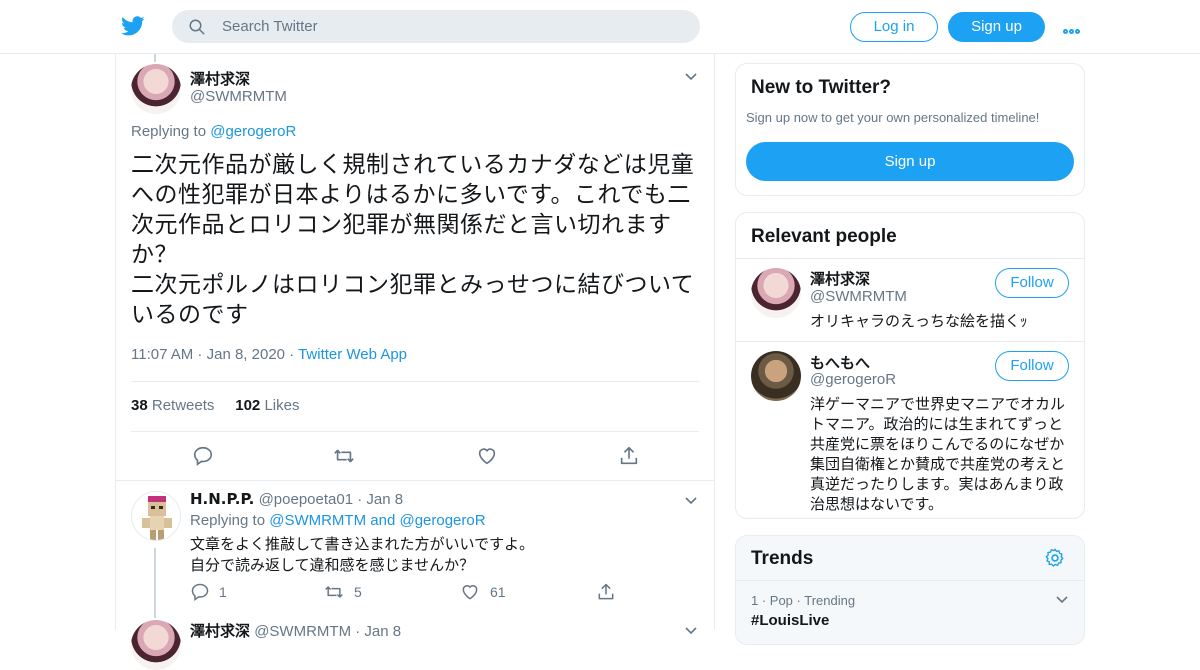 This screenshot has height=670, width=1200. What do you see at coordinates (452, 26) in the screenshot?
I see `search-input` at bounding box center [452, 26].